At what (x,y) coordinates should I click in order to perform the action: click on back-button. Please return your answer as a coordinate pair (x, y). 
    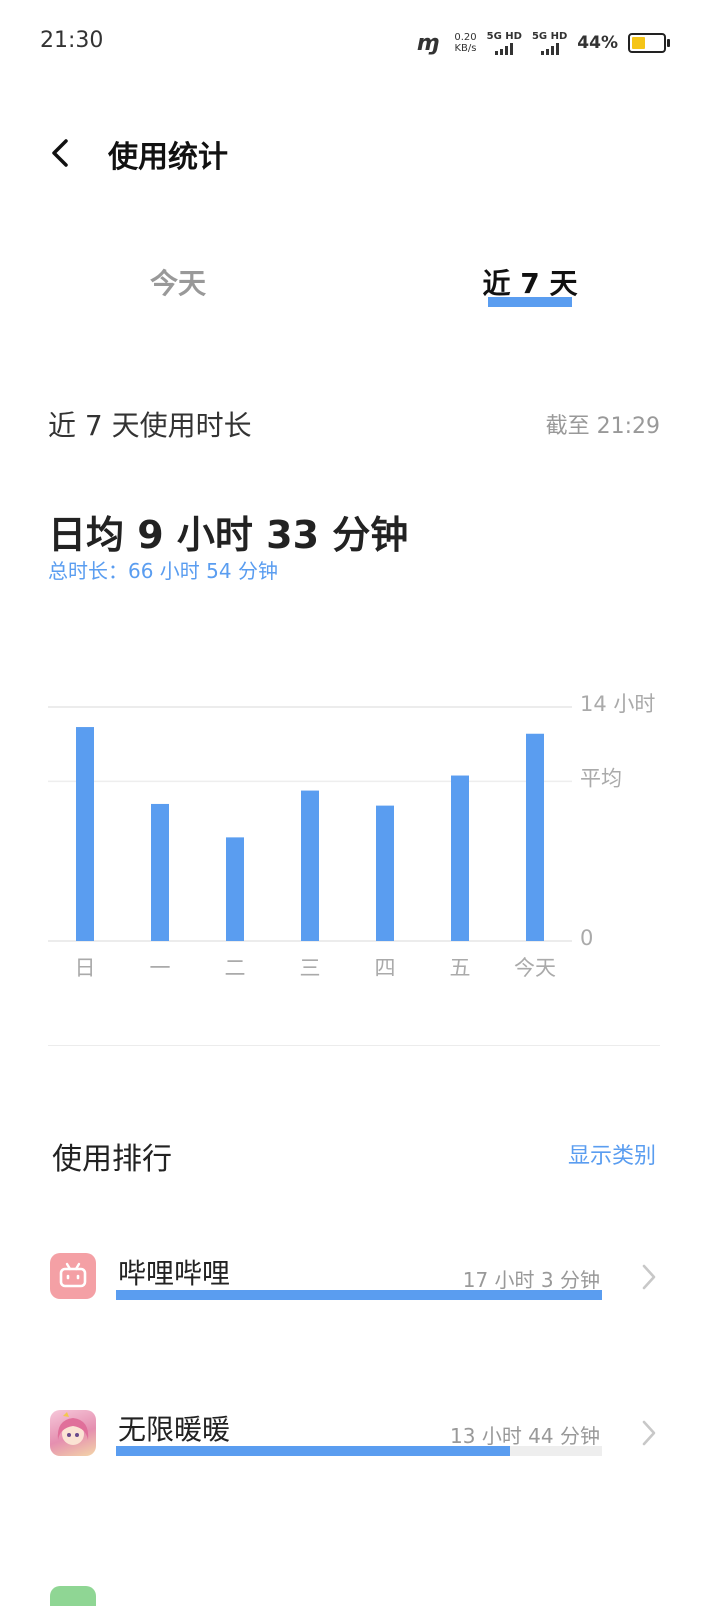
    Looking at the image, I should click on (62, 153).